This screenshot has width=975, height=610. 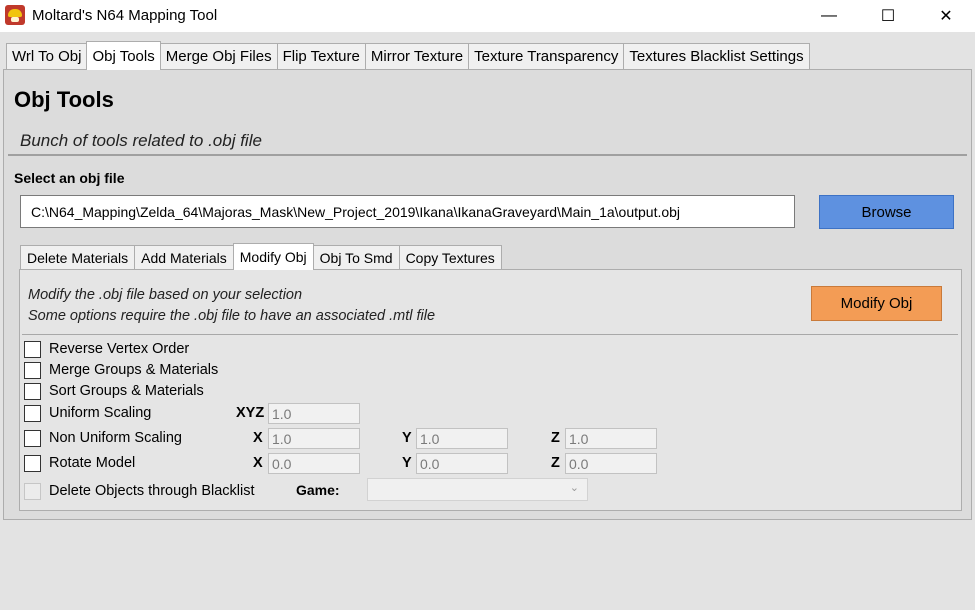 I want to click on app-icon, so click(x=15, y=15).